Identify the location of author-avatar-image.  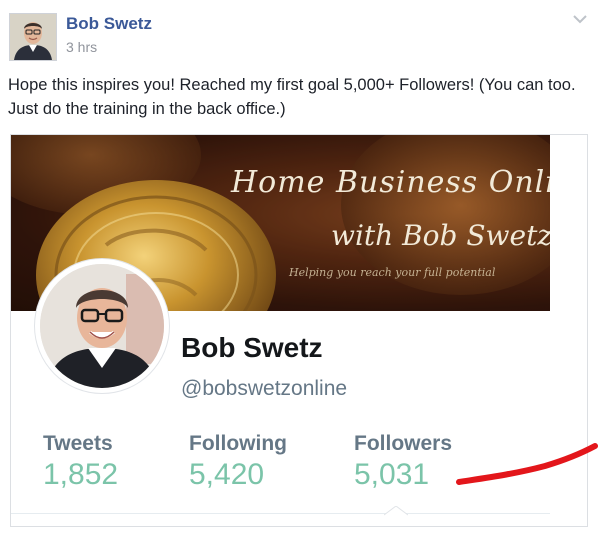
(33, 37).